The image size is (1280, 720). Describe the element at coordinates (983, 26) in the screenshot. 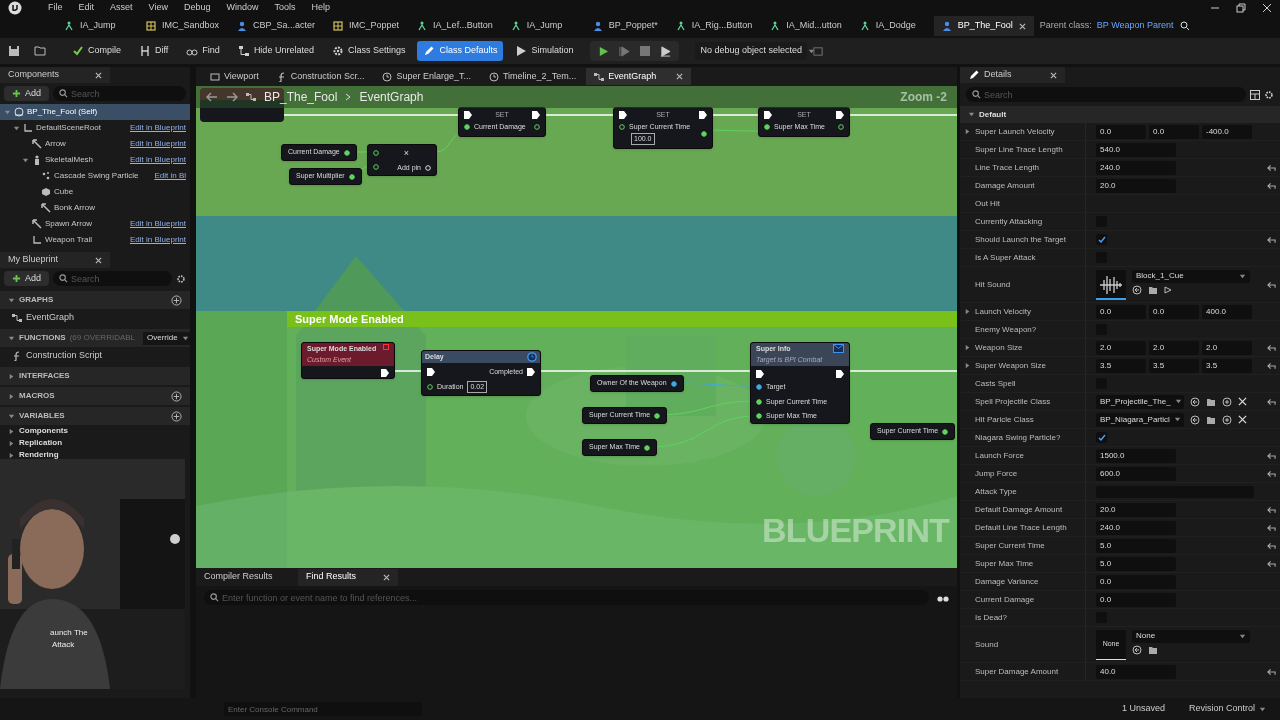

I see `document-tab: BP_The_Fool` at that location.